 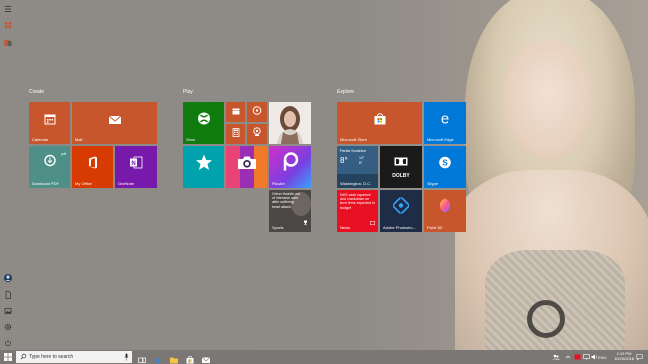 I want to click on dolby-logo-icon, so click(x=401, y=162).